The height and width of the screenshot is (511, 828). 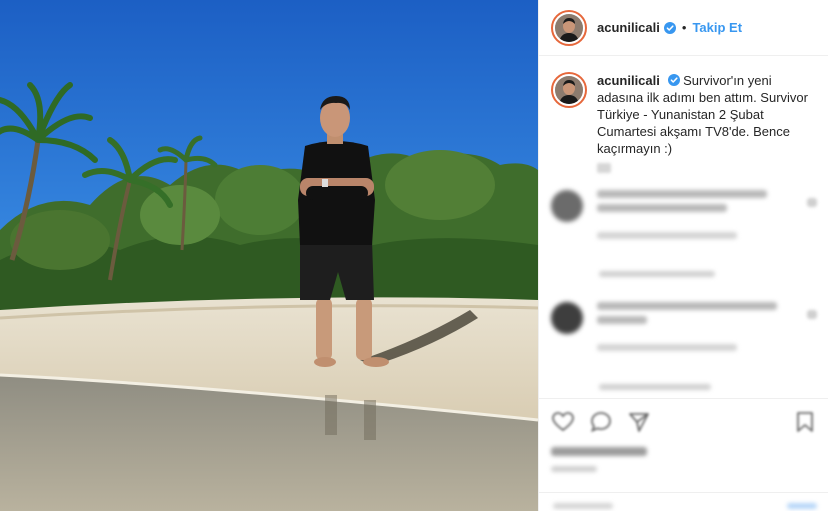 What do you see at coordinates (628, 27) in the screenshot?
I see `header-username: acunilicali` at bounding box center [628, 27].